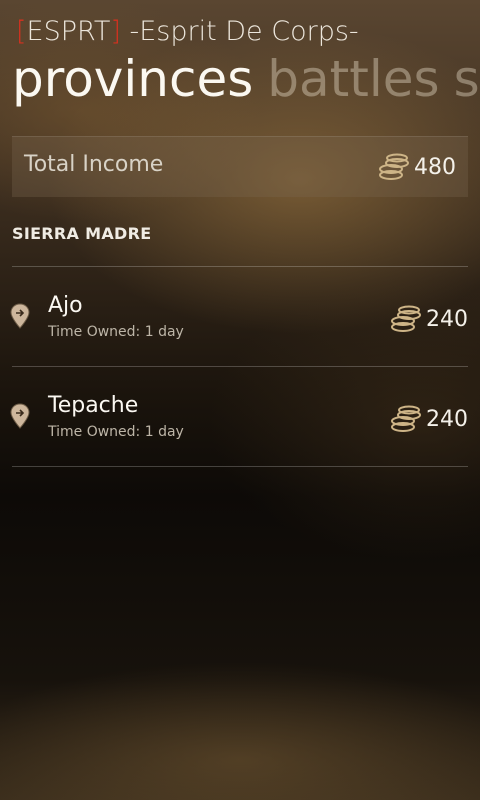  I want to click on province-row-tepache: Tepache Time Owned: 1 day 240, so click(240, 417).